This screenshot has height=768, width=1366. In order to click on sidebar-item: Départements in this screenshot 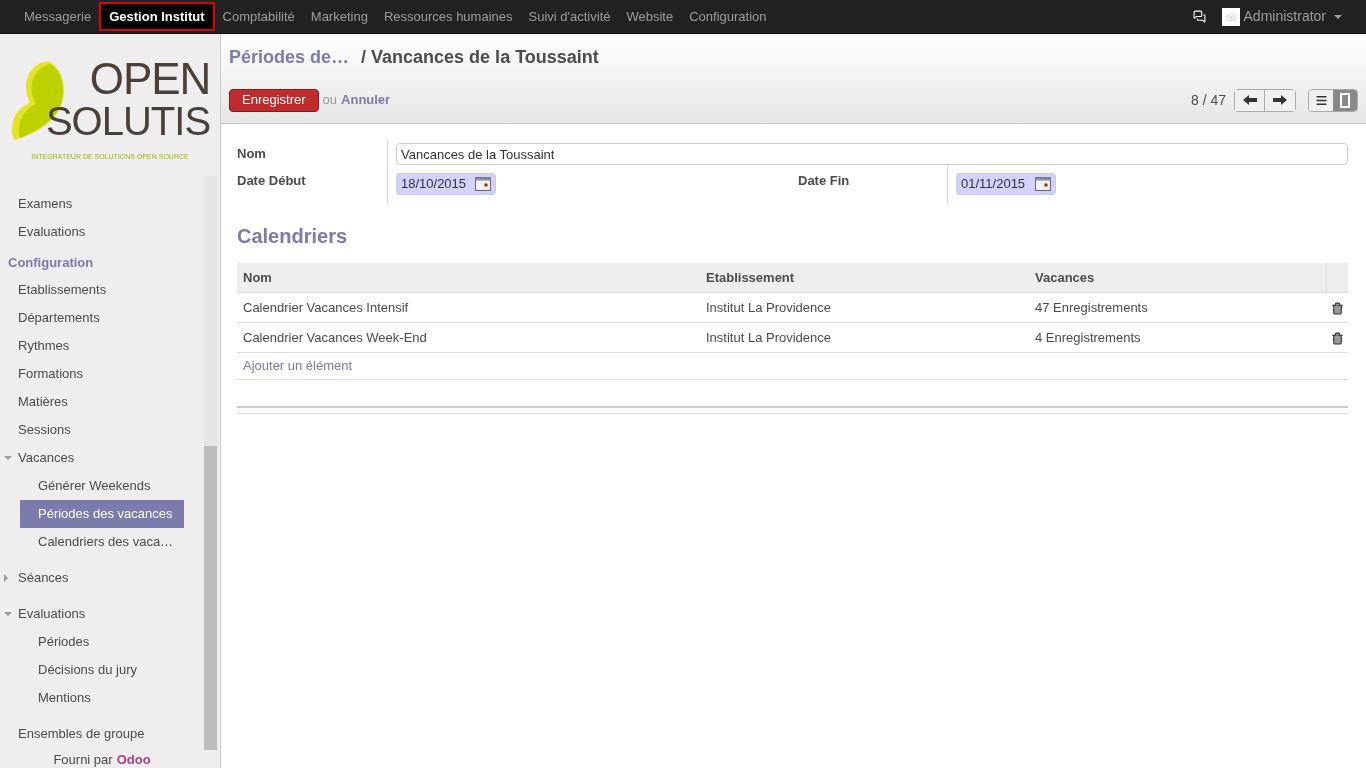, I will do `click(101, 318)`.